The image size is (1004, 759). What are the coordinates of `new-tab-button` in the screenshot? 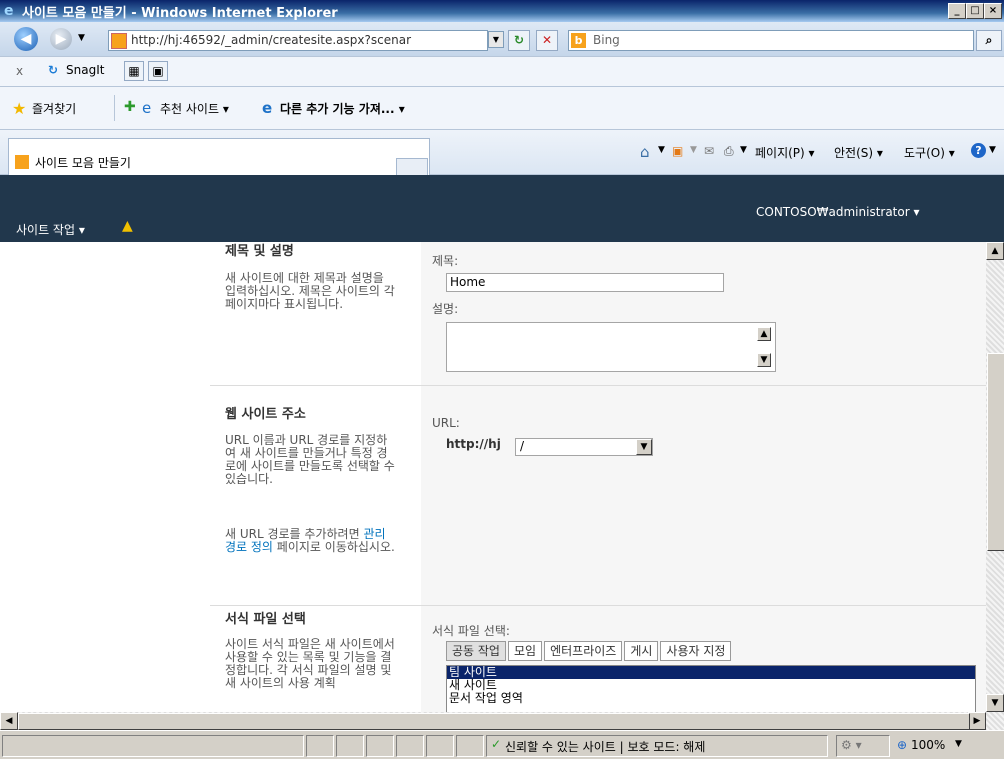 It's located at (412, 167).